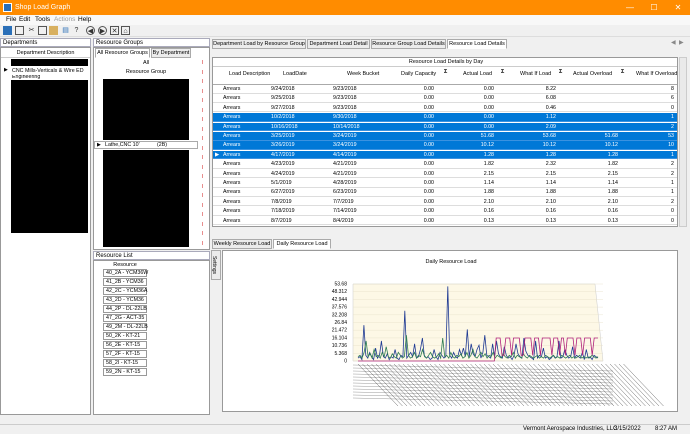 The width and height of the screenshot is (690, 434). I want to click on stop-icon: ✕, so click(114, 30).